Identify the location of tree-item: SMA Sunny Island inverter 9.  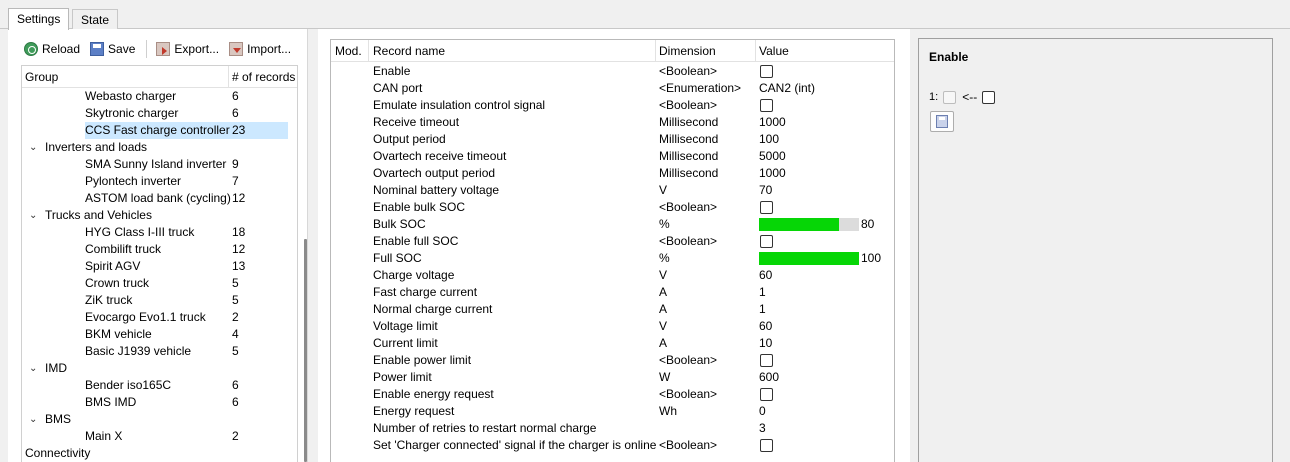
(159, 164).